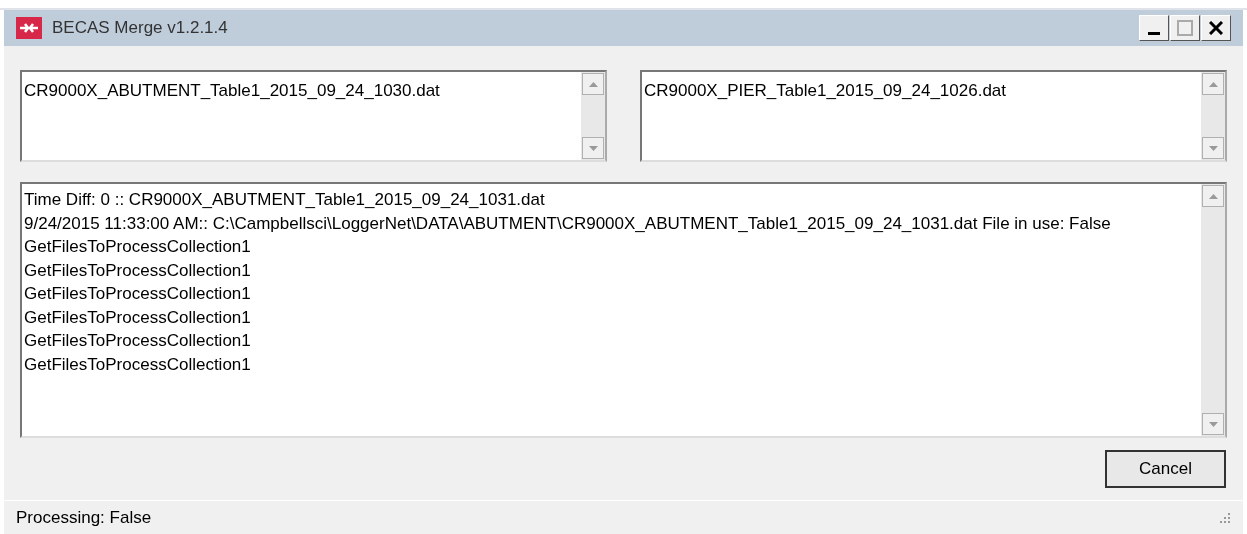 Image resolution: width=1247 pixels, height=534 pixels. I want to click on log-line: Time Diff: 0 :: CR9000X_ABUTMENT_Table1_2015_09_24_1031.dat, so click(285, 200).